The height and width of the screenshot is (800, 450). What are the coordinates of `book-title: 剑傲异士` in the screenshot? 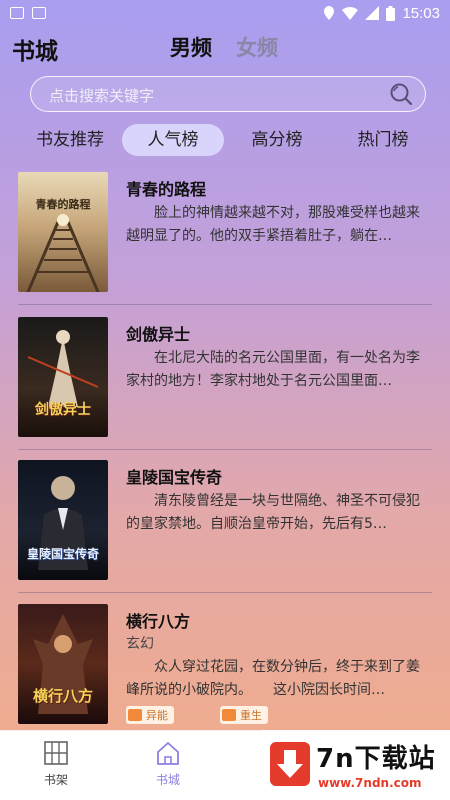 It's located at (158, 334).